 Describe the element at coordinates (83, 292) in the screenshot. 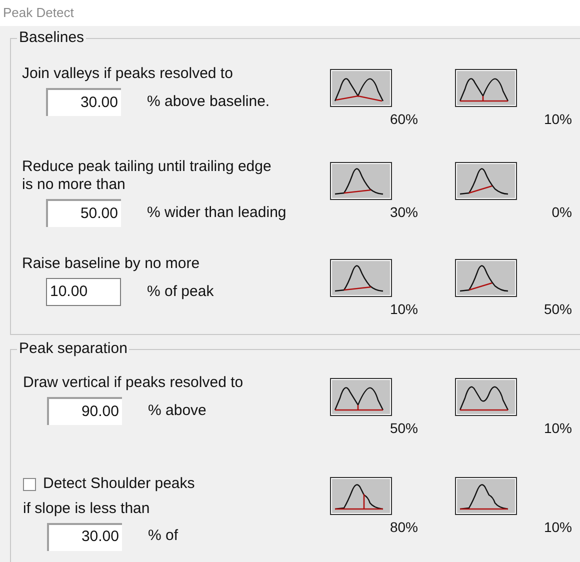

I see `number-field: 10.00` at that location.